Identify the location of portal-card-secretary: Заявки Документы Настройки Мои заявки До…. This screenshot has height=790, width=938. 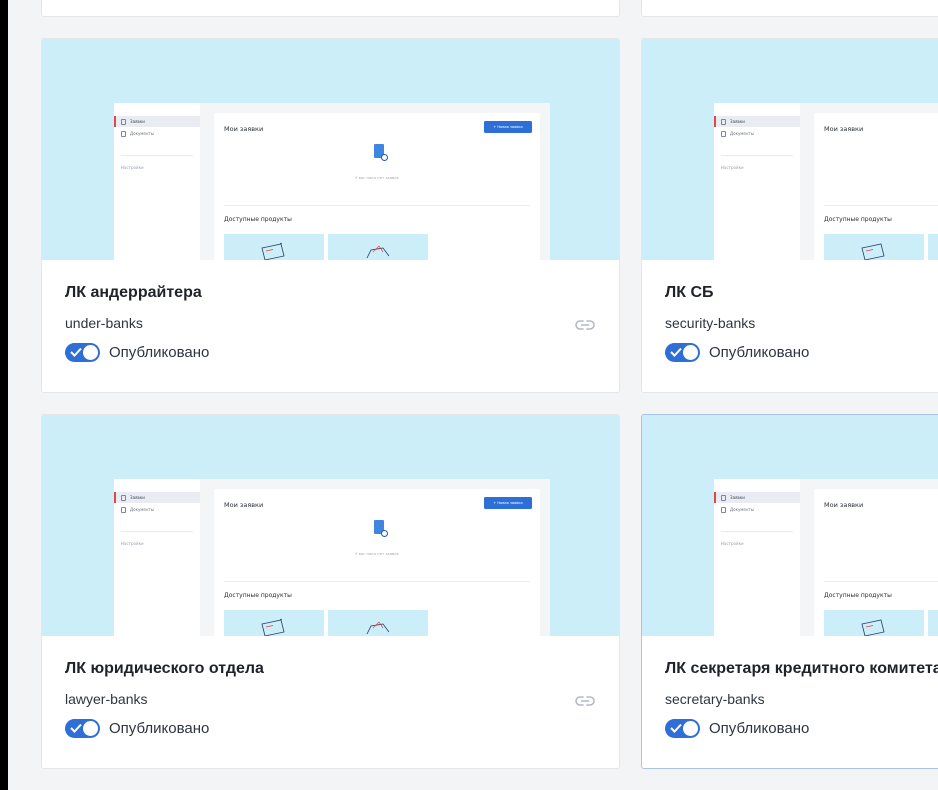
(789, 591).